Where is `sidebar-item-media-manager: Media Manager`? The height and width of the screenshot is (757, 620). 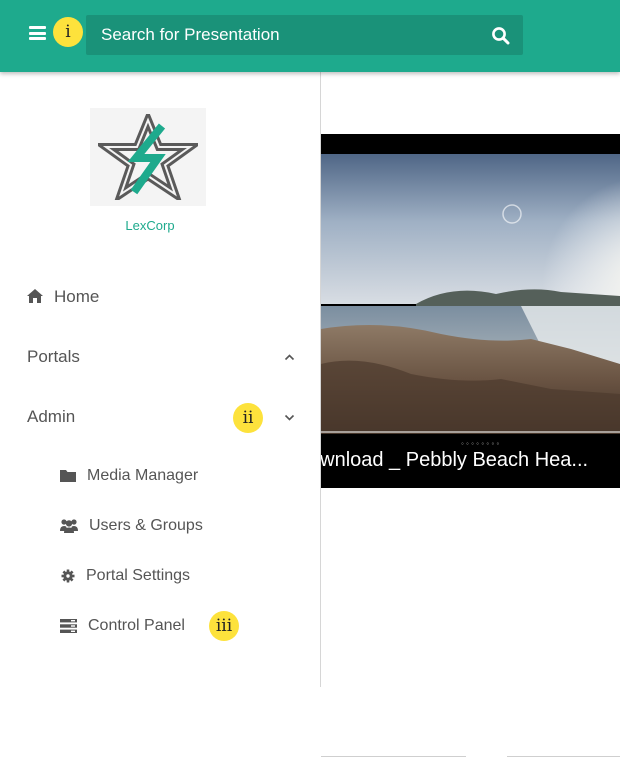 sidebar-item-media-manager: Media Manager is located at coordinates (160, 476).